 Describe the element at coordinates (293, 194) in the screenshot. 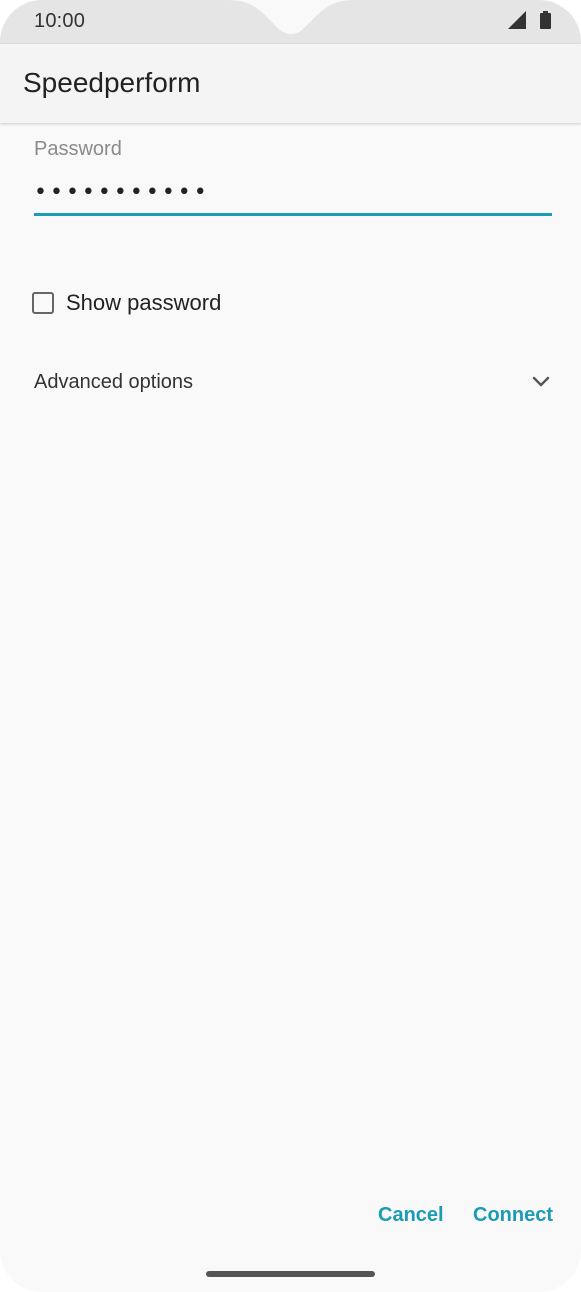

I see `password-input` at that location.